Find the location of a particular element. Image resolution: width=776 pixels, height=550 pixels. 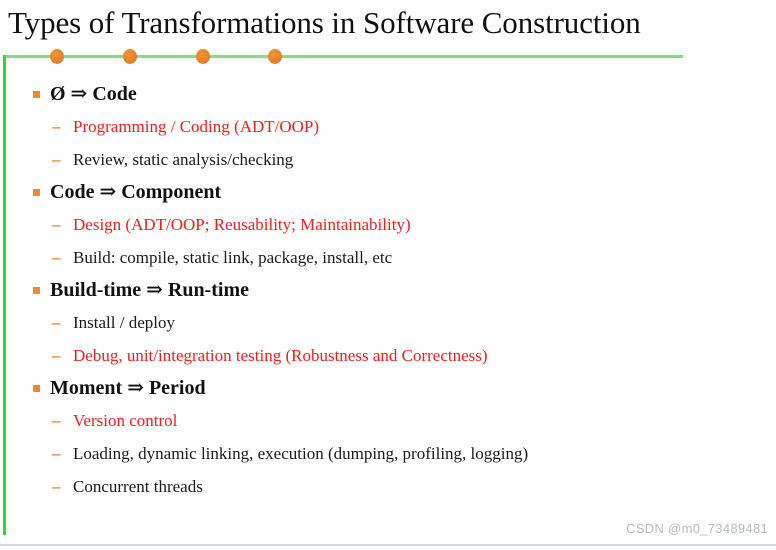

bullet-sub-item: – Version control is located at coordinates (388, 420).